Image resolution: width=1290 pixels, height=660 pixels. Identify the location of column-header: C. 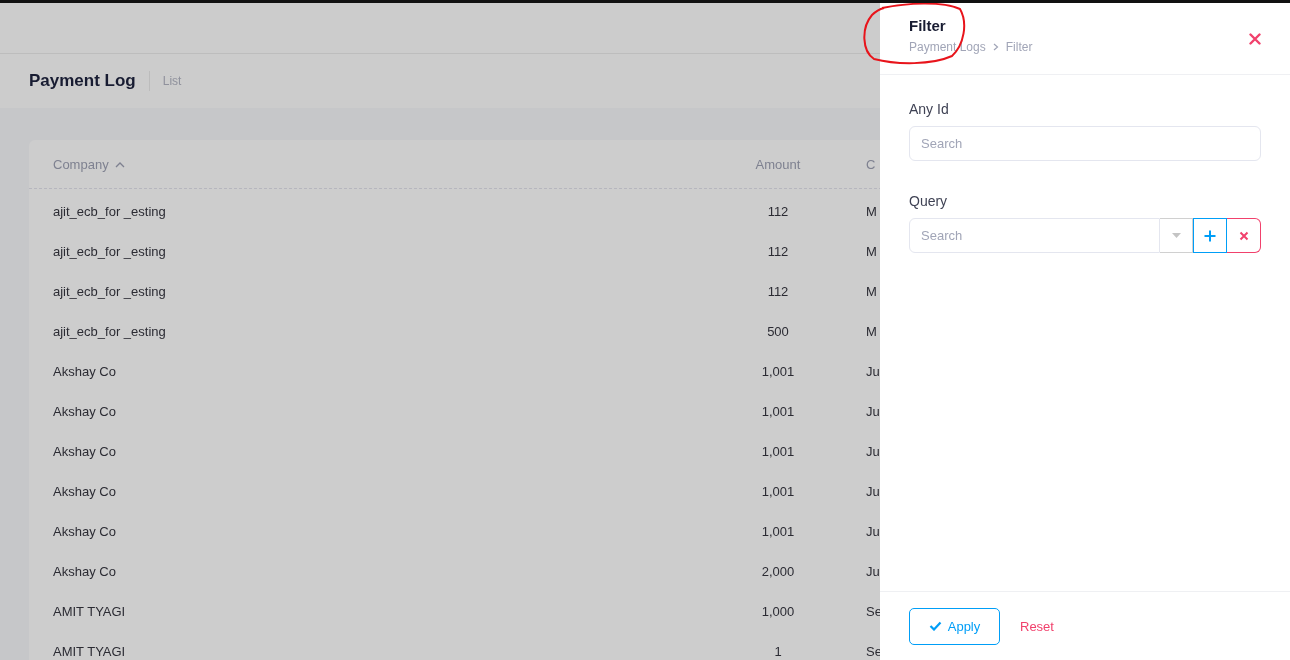
(871, 164).